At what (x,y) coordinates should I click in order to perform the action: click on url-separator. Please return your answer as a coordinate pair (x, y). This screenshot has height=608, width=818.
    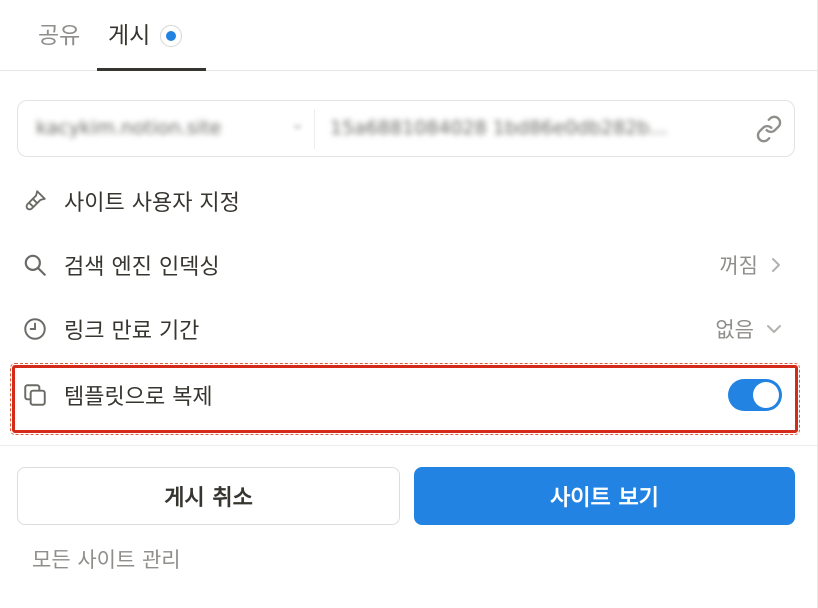
    Looking at the image, I should click on (314, 129).